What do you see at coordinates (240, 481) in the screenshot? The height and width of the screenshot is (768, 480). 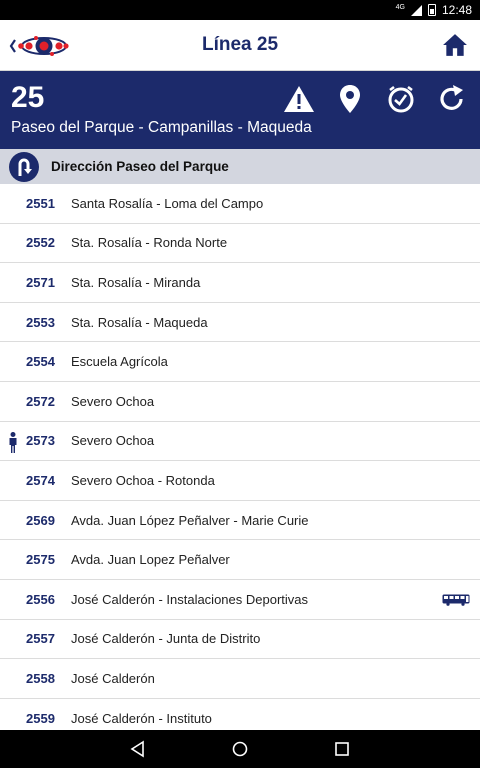 I see `list-item: 2574 Severo Ochoa - Rotonda` at bounding box center [240, 481].